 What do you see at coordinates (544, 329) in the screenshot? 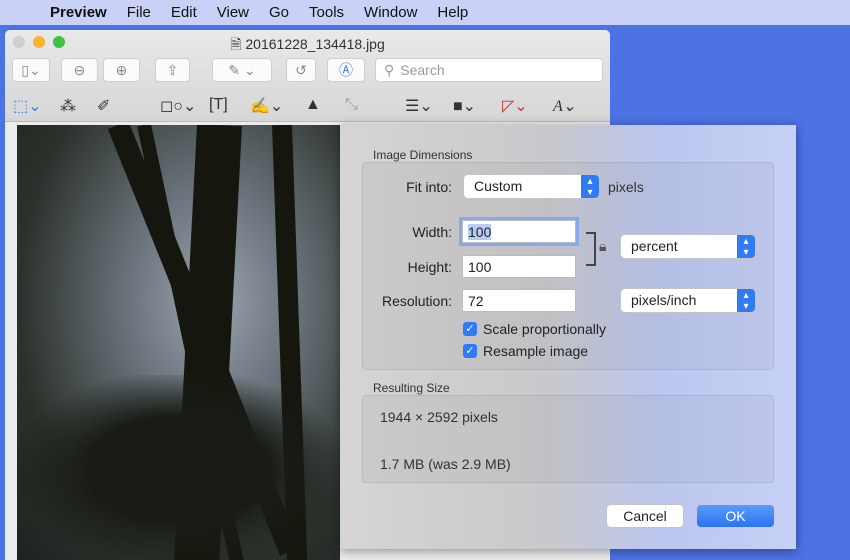
I see `scale-proportionally-label: Scale proportionally` at bounding box center [544, 329].